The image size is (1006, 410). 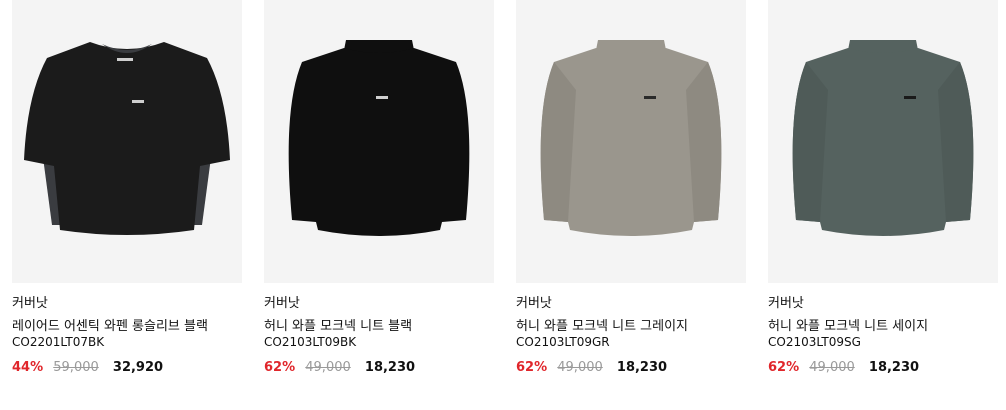 I want to click on discount-rate: 44%, so click(x=28, y=367).